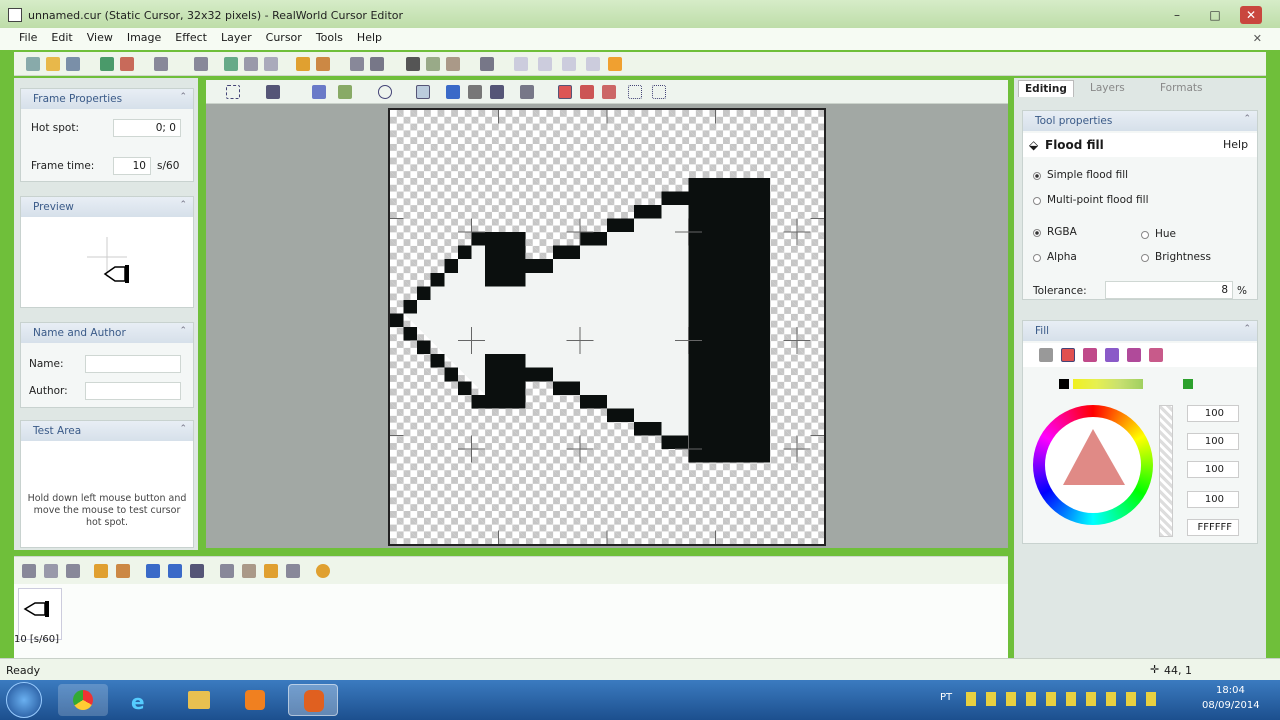 The image size is (1280, 720). Describe the element at coordinates (1145, 235) in the screenshot. I see `hue-radio` at that location.